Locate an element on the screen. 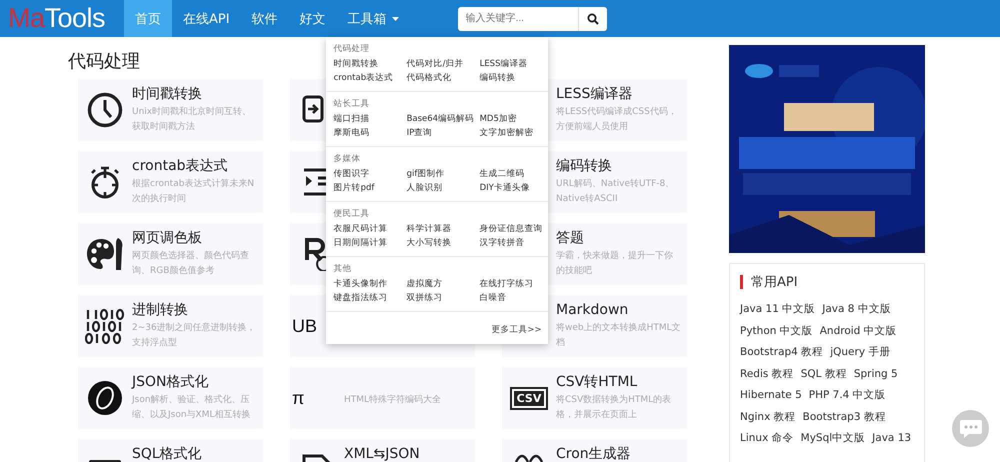  menu-item: 卡通头像制作 is located at coordinates (370, 284).